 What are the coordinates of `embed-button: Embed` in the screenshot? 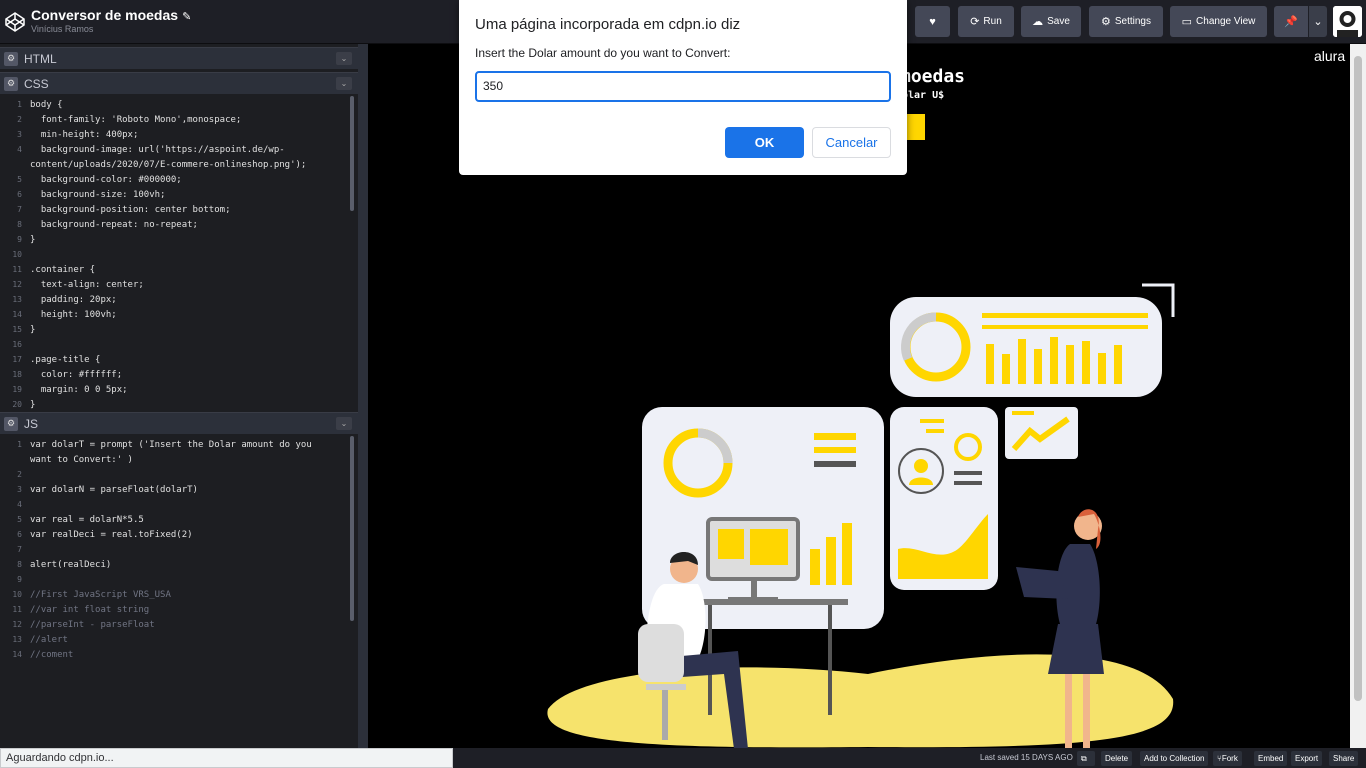 It's located at (1271, 758).